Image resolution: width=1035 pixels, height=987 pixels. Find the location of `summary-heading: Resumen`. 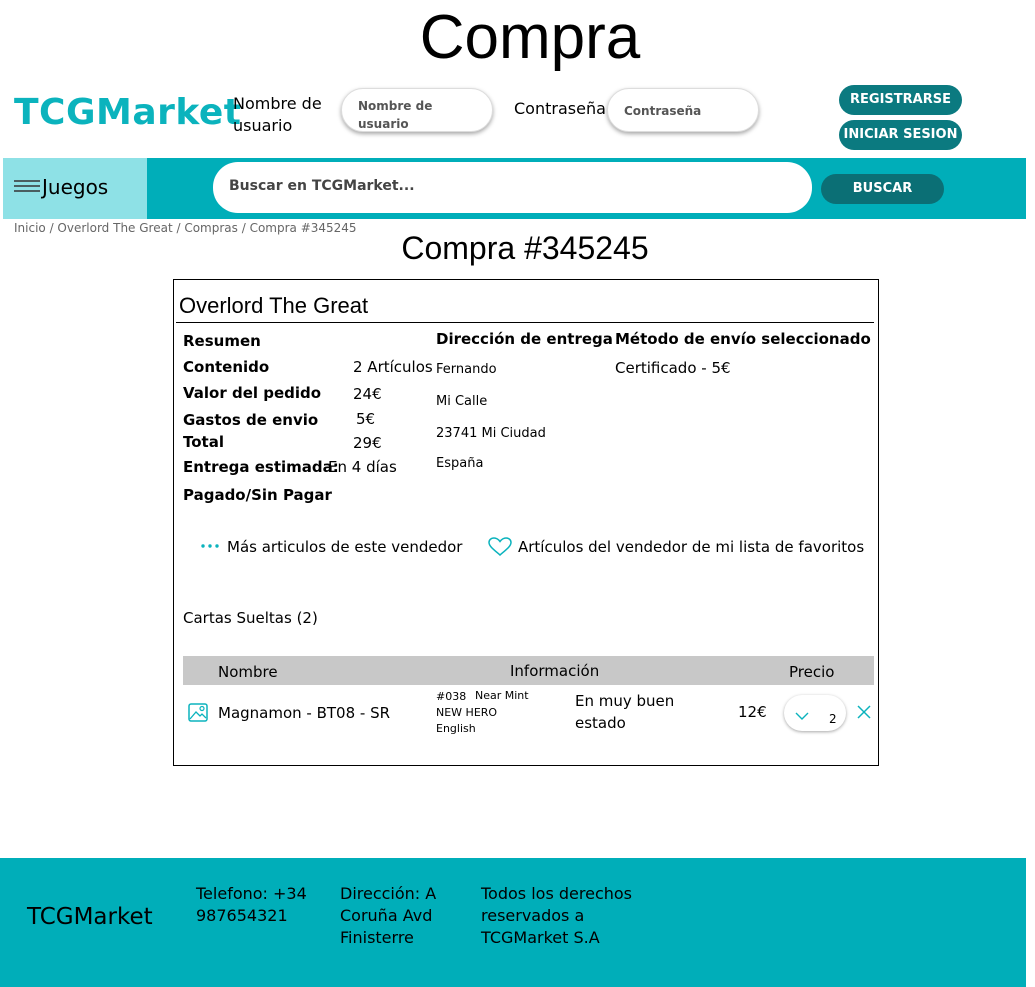

summary-heading: Resumen is located at coordinates (222, 341).